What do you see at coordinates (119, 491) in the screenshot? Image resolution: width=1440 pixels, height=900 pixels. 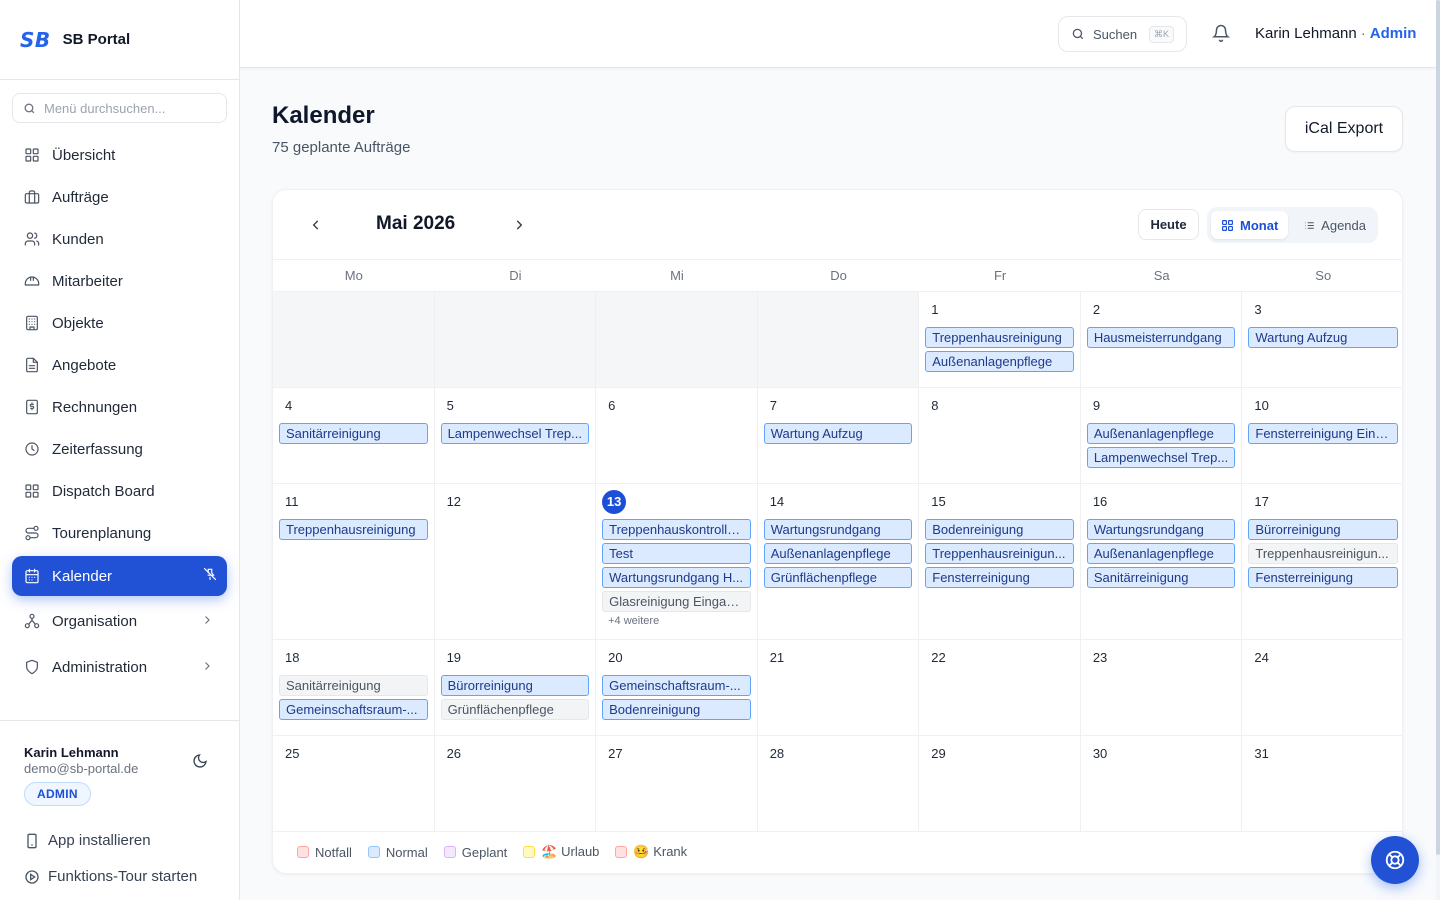 I see `sidebar-item-dispatch-board: Dispatch Board` at bounding box center [119, 491].